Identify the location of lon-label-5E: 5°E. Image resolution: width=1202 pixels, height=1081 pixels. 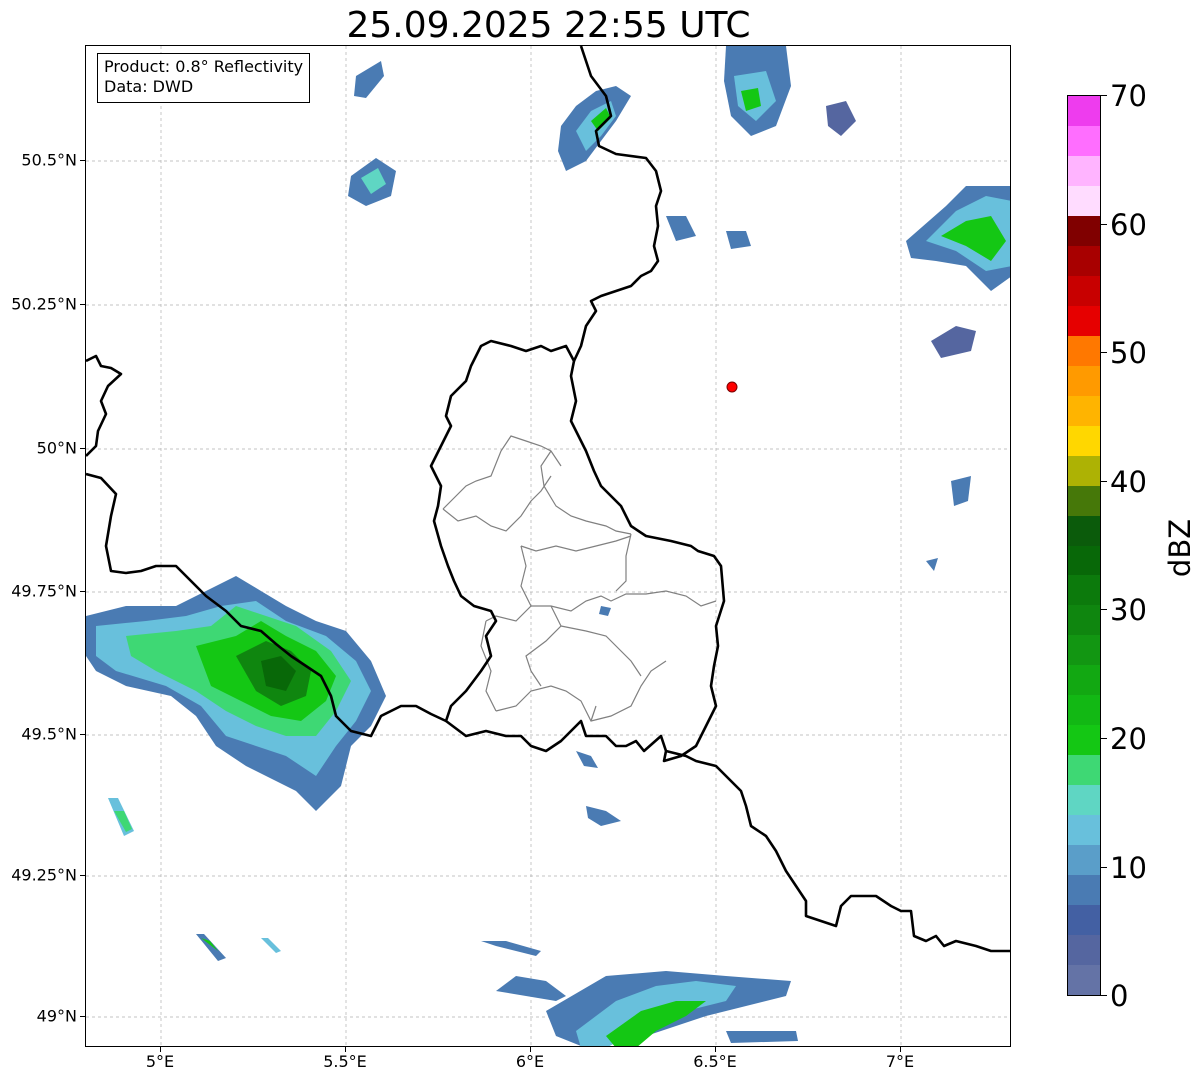
(160, 1061).